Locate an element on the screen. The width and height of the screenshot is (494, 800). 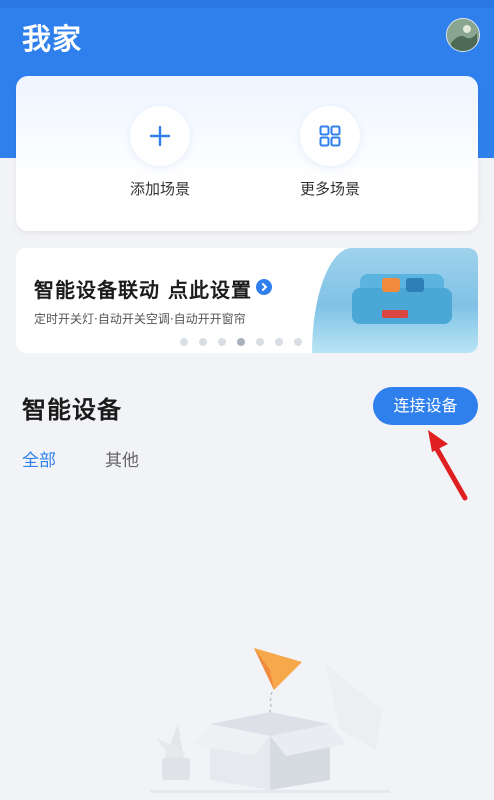
more-scenes-button: 更多场景 is located at coordinates (330, 152).